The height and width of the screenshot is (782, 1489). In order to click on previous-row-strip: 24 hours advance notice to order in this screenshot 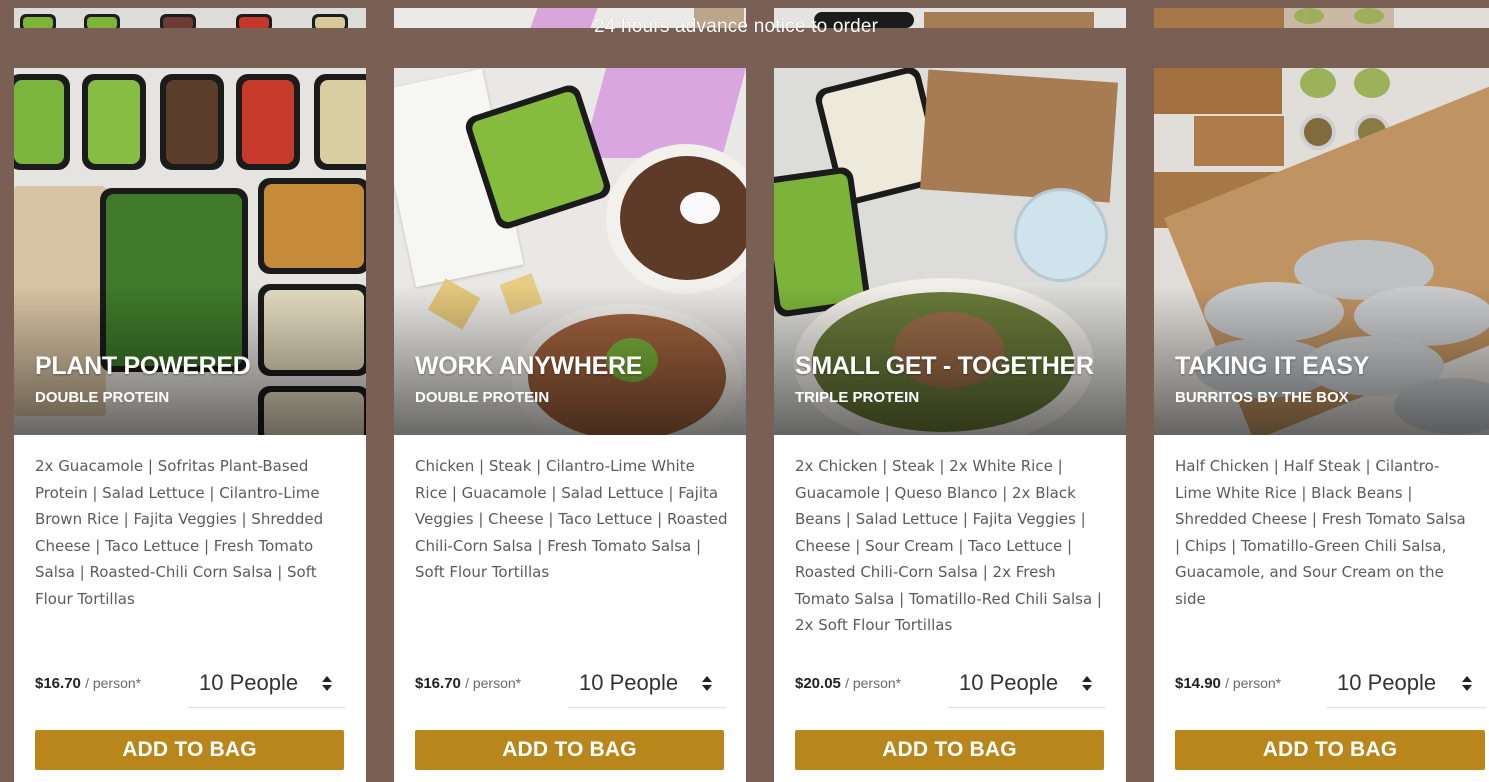, I will do `click(744, 19)`.